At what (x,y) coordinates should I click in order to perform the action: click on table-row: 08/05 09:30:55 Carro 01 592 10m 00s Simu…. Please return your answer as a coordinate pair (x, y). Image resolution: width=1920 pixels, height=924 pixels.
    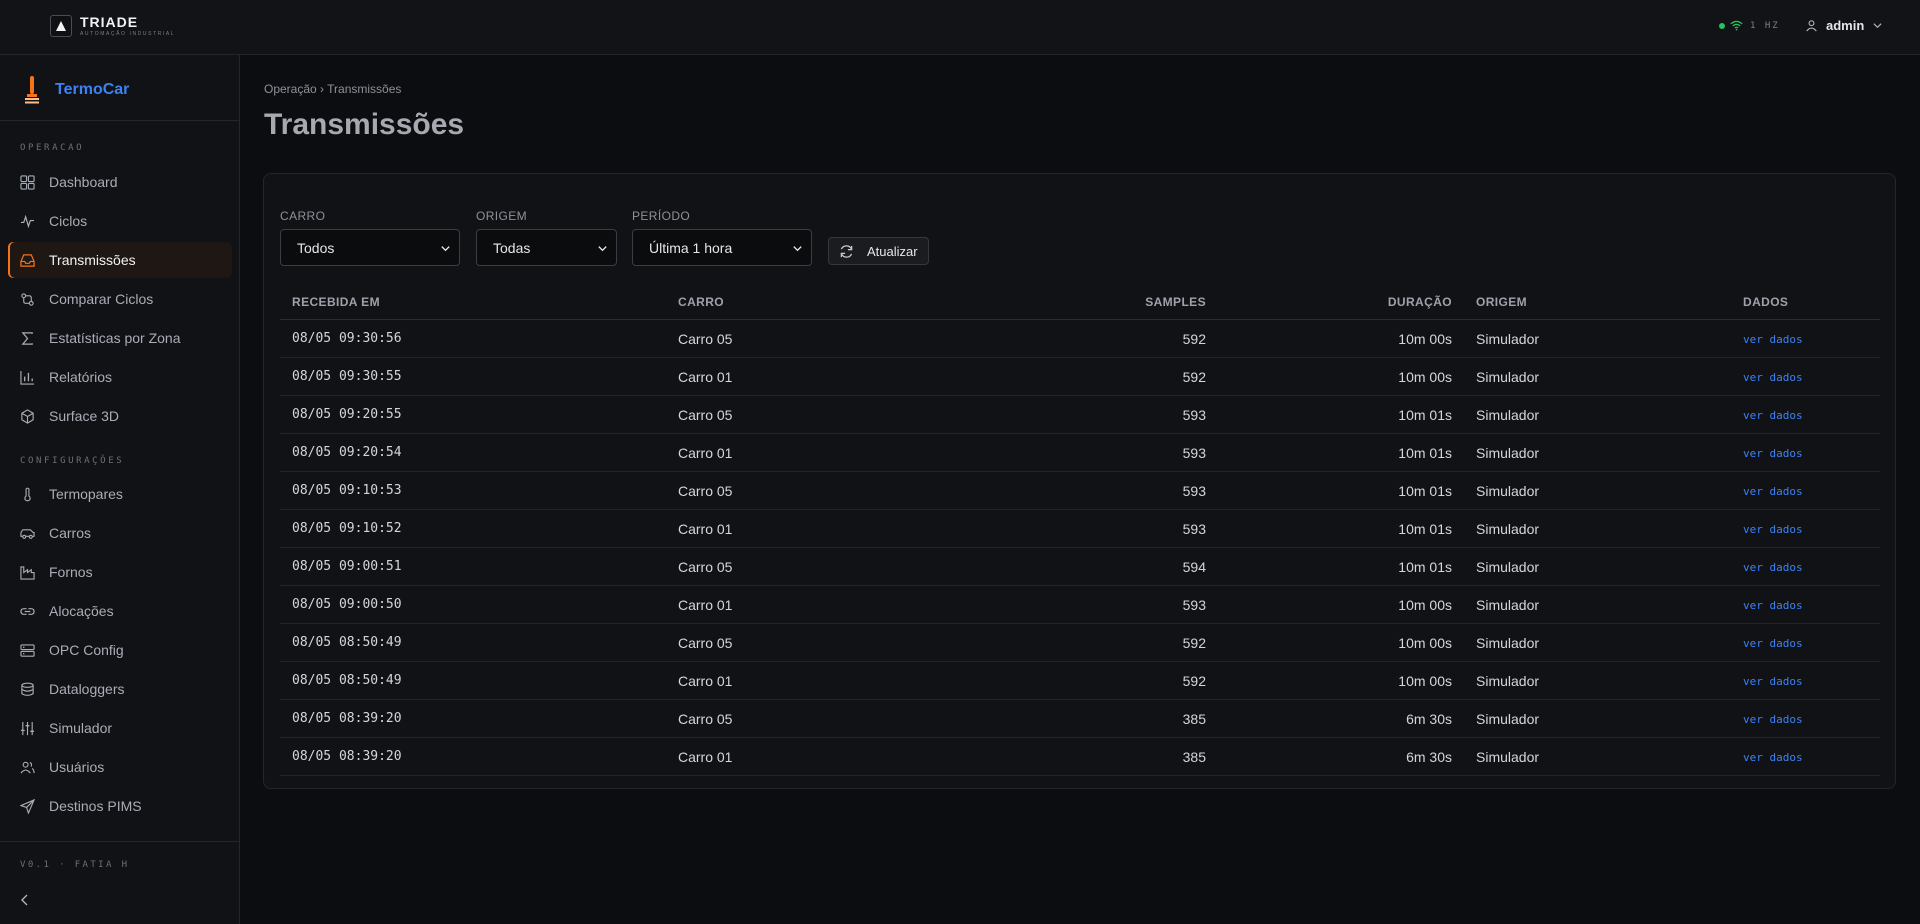
    Looking at the image, I should click on (1080, 377).